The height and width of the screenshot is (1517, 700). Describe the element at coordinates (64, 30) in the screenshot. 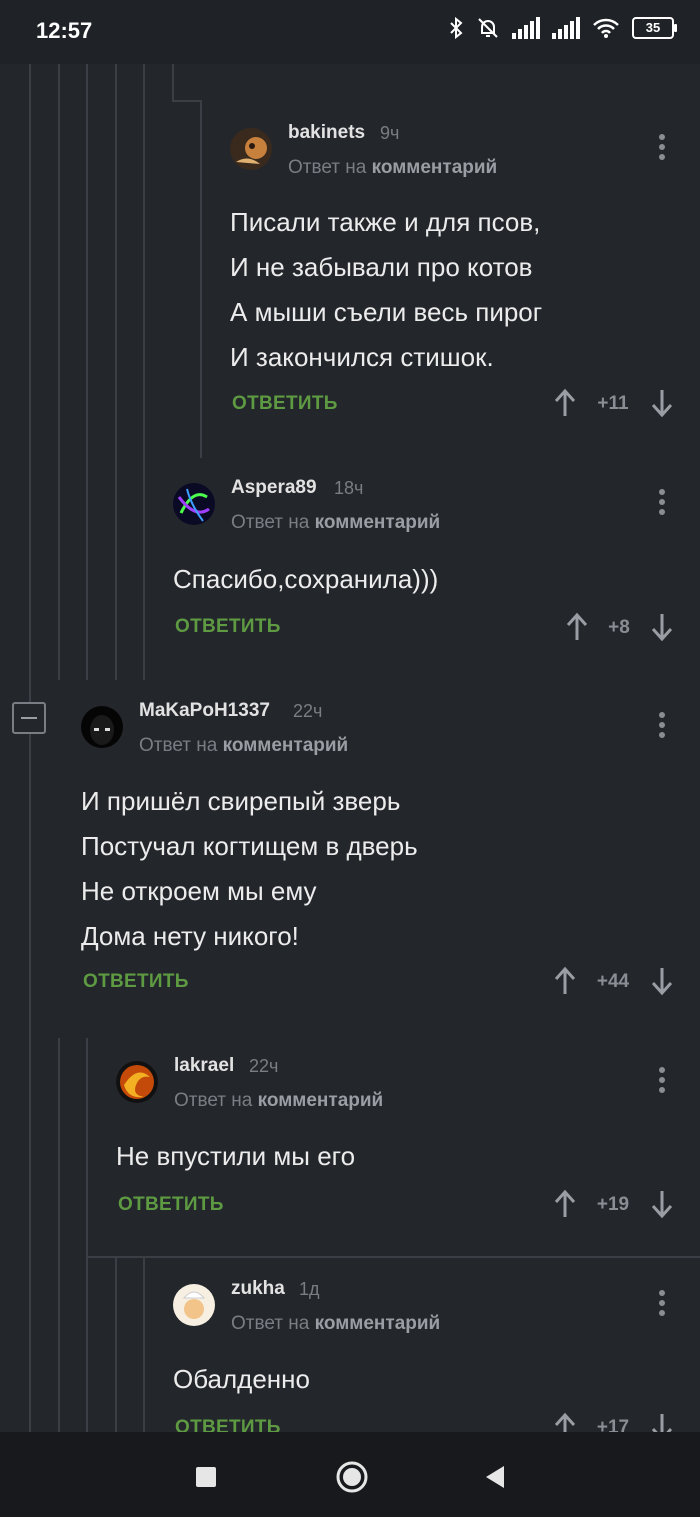

I see `status-time: 12:57` at that location.